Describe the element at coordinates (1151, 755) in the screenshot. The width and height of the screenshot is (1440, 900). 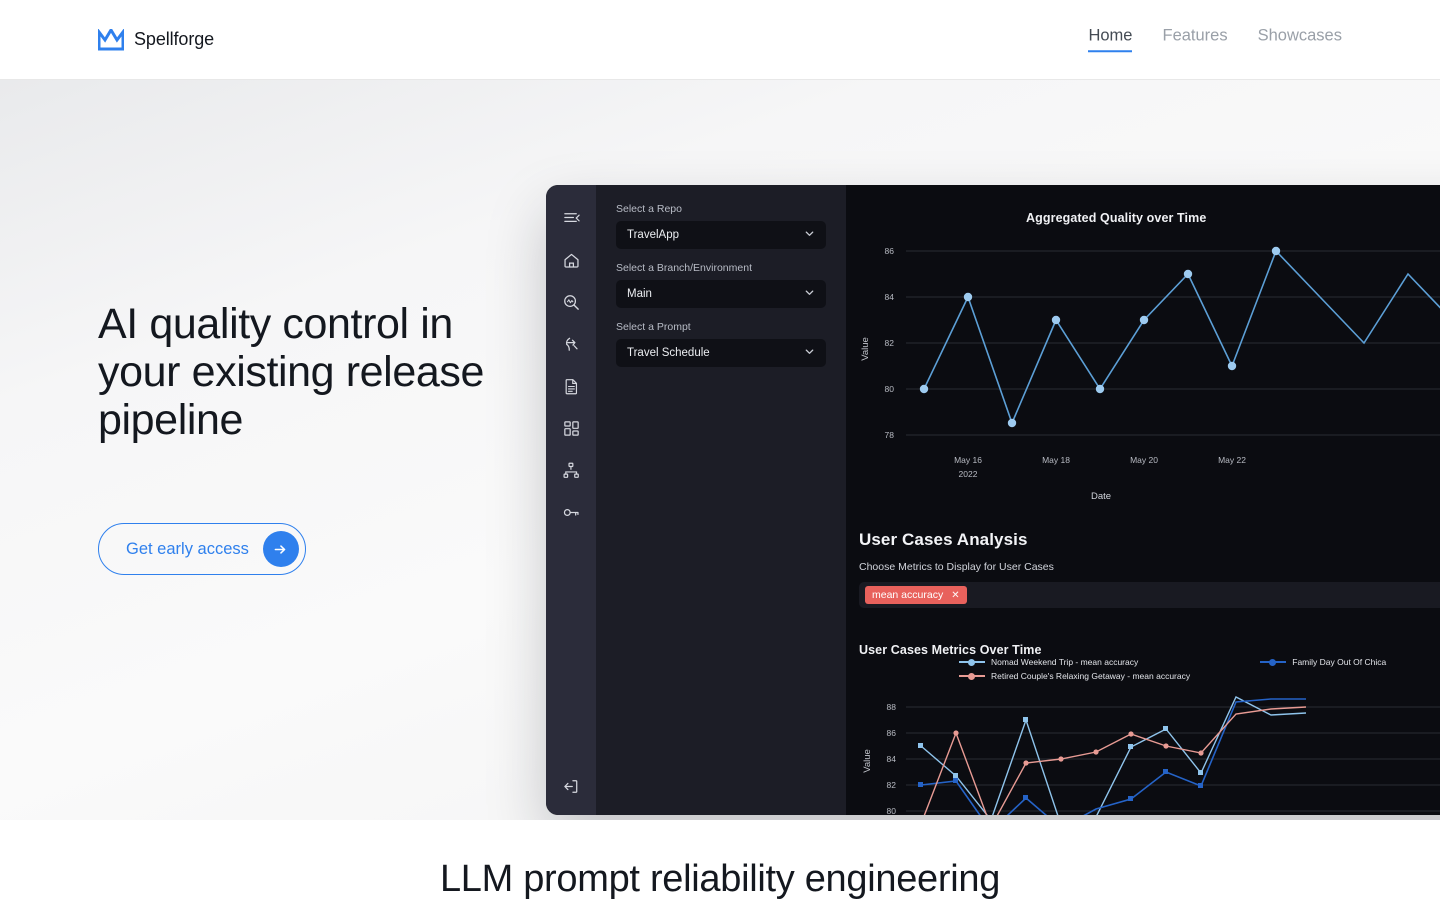
I see `user-cases-metrics-chart: 88 86 84 82 80 Value` at that location.